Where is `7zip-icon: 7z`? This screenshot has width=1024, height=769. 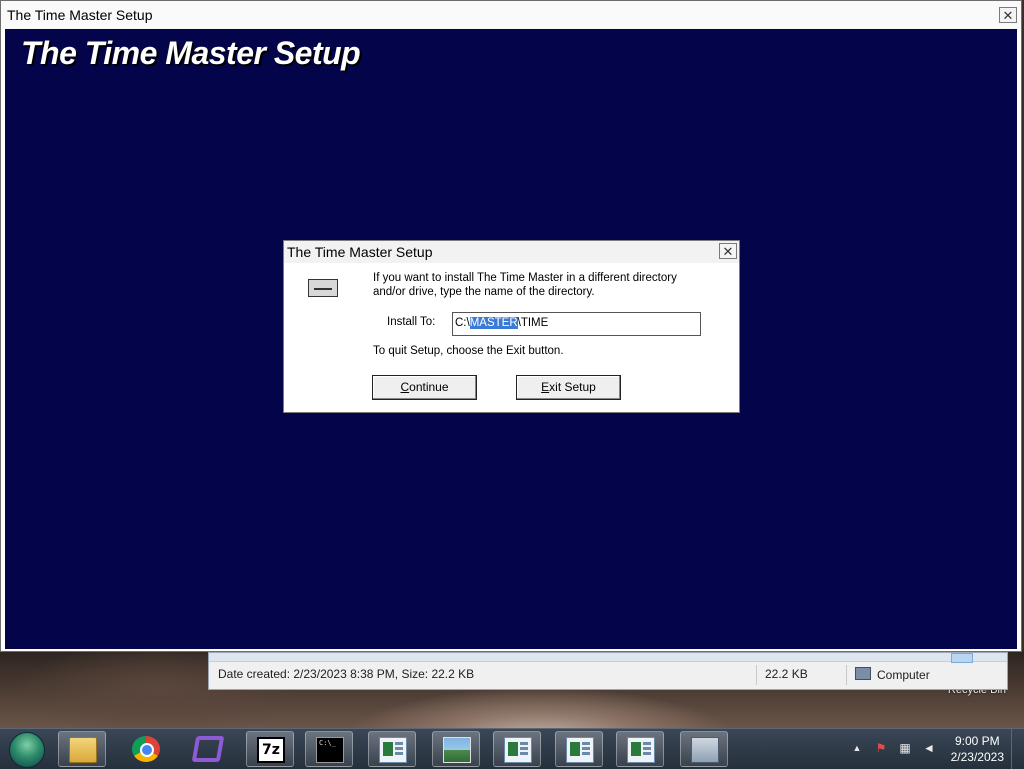
7zip-icon: 7z is located at coordinates (271, 750).